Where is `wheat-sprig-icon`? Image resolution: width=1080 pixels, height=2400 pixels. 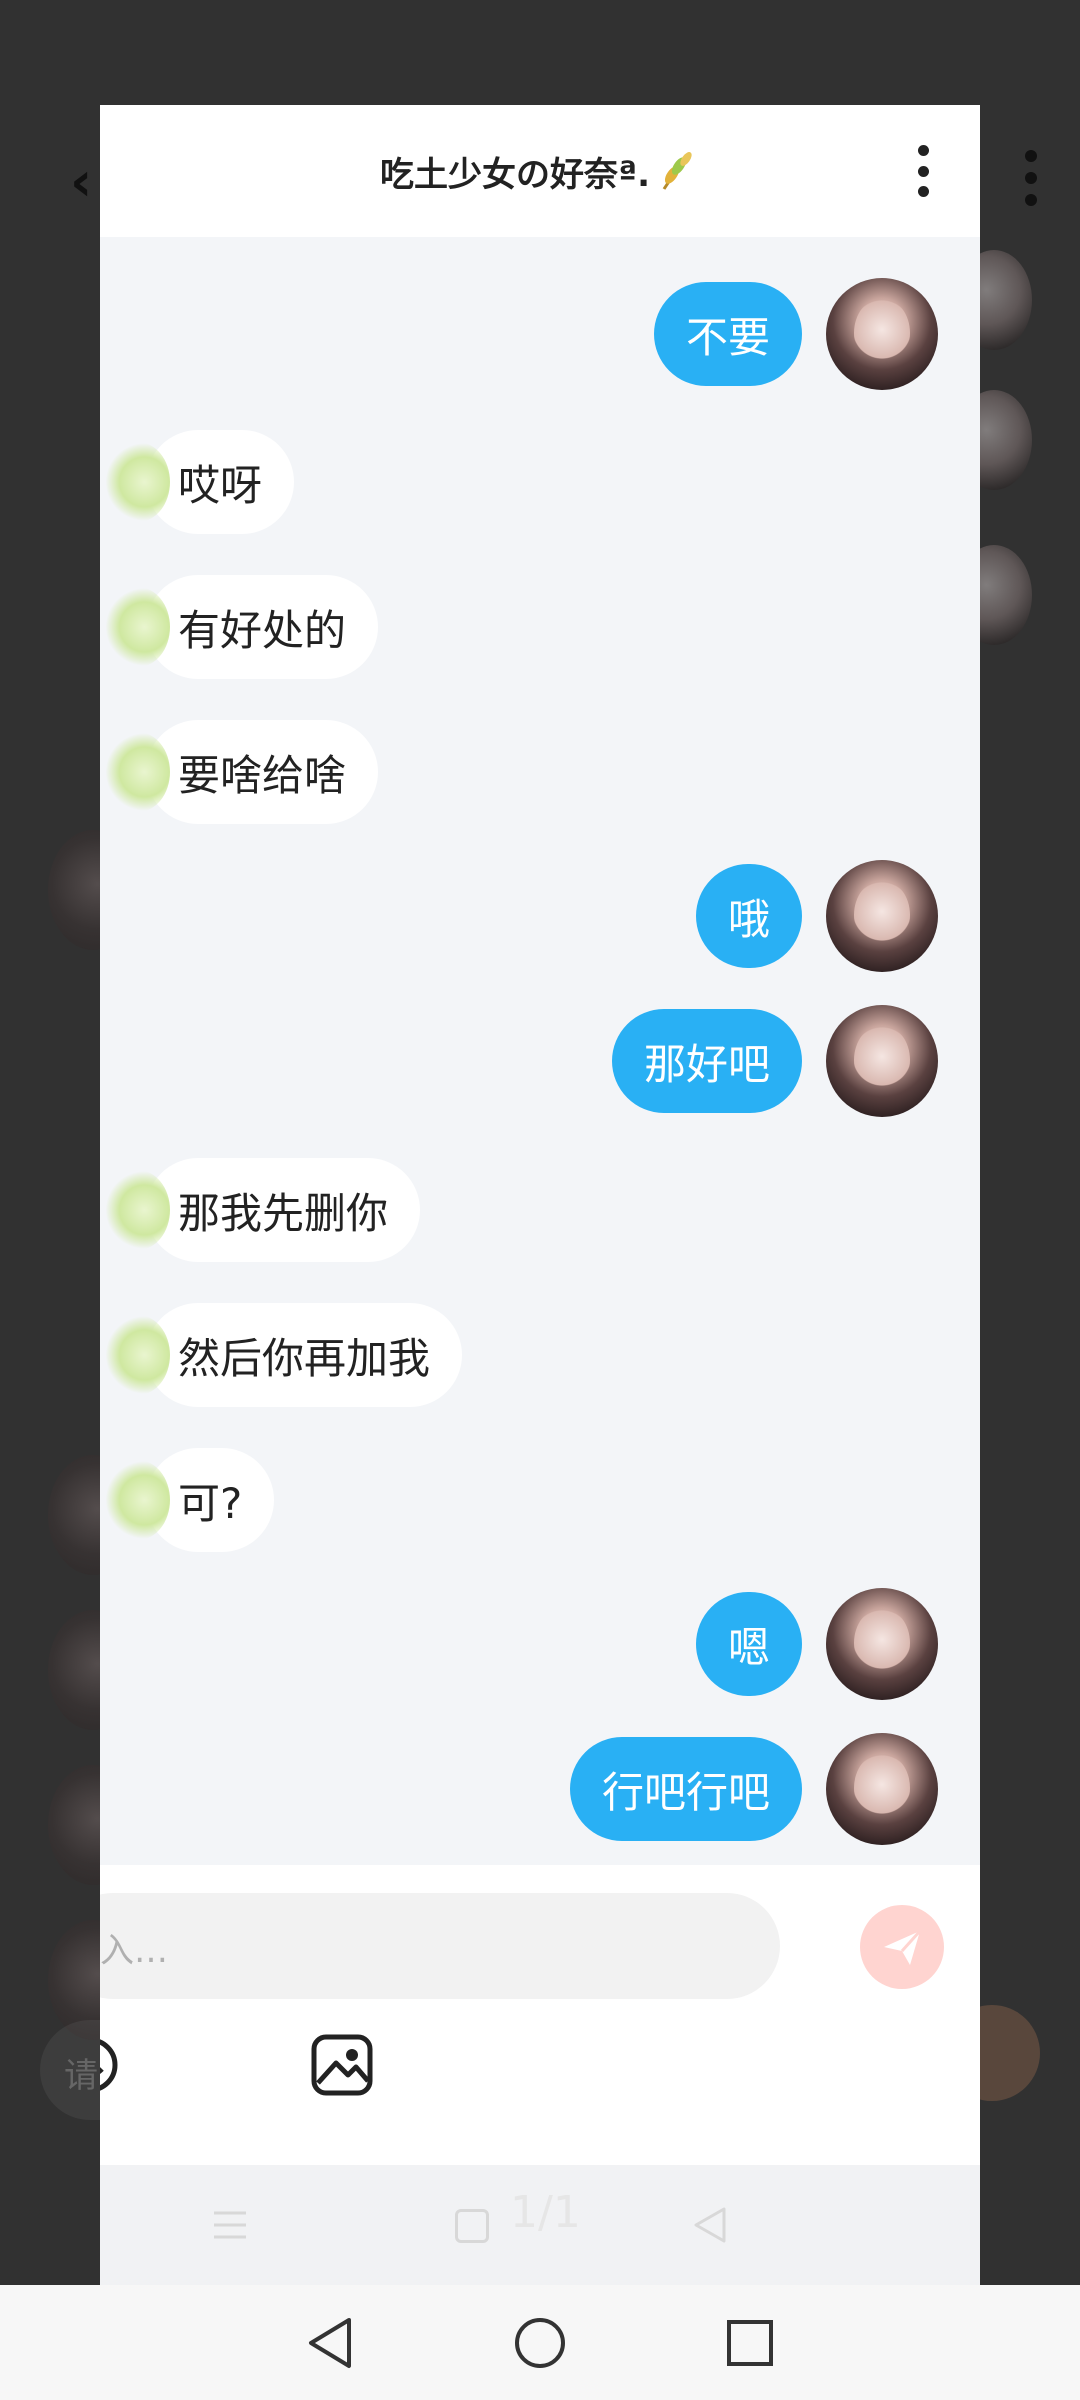
wheat-sprig-icon is located at coordinates (677, 171).